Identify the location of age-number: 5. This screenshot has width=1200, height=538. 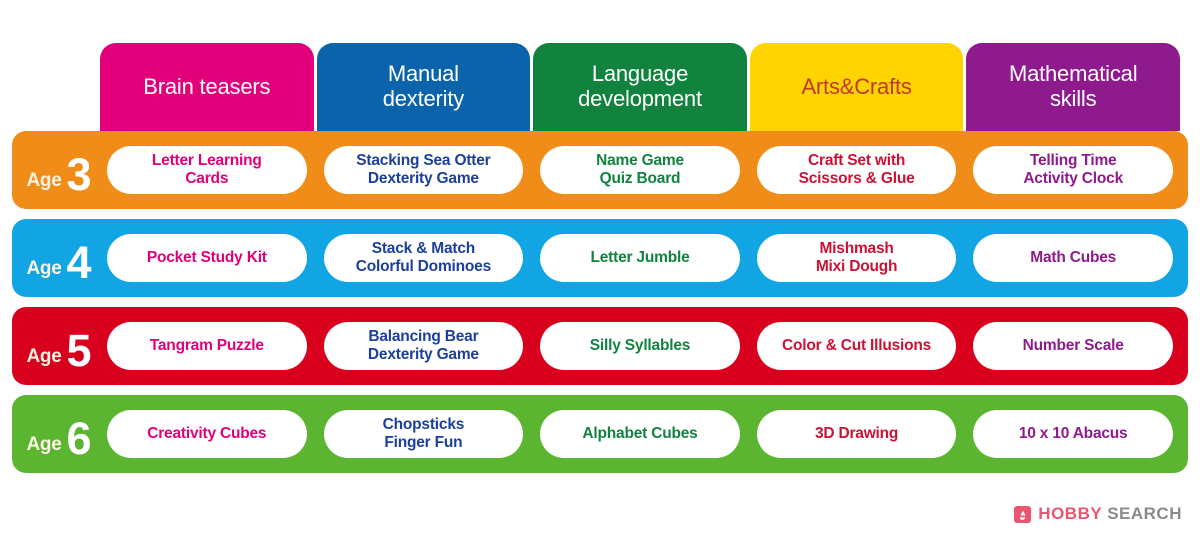
(79, 350).